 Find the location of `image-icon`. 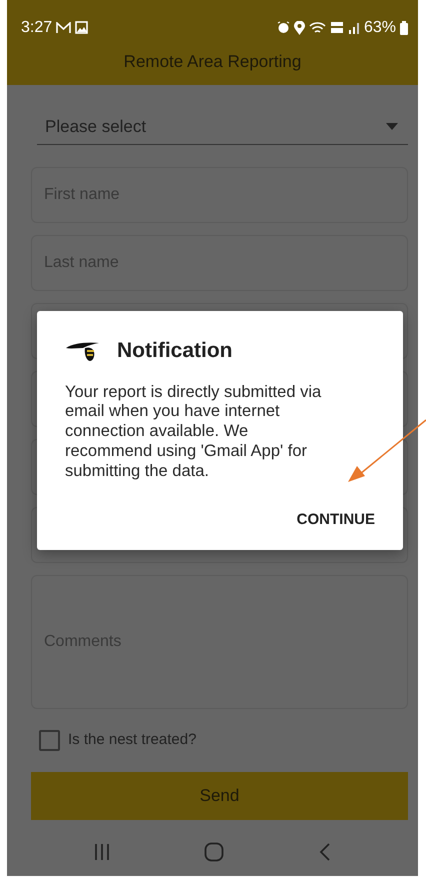

image-icon is located at coordinates (81, 27).